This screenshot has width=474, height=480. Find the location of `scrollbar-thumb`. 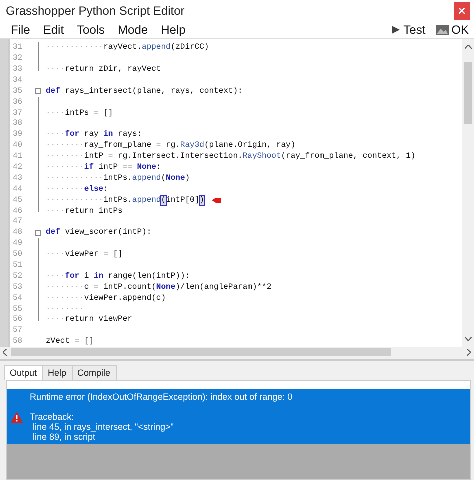

scrollbar-thumb is located at coordinates (468, 93).